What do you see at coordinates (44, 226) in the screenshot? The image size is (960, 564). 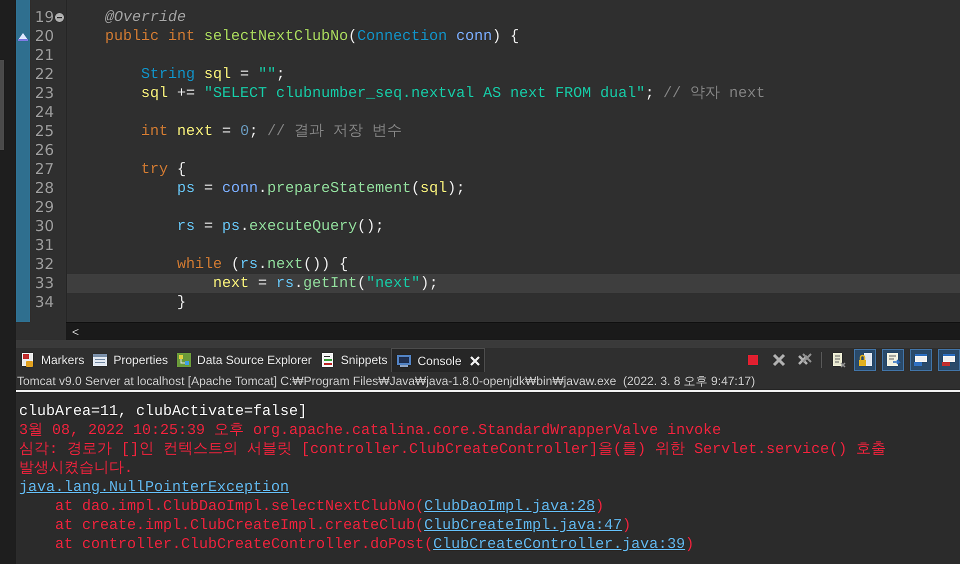 I see `line-number: 30` at bounding box center [44, 226].